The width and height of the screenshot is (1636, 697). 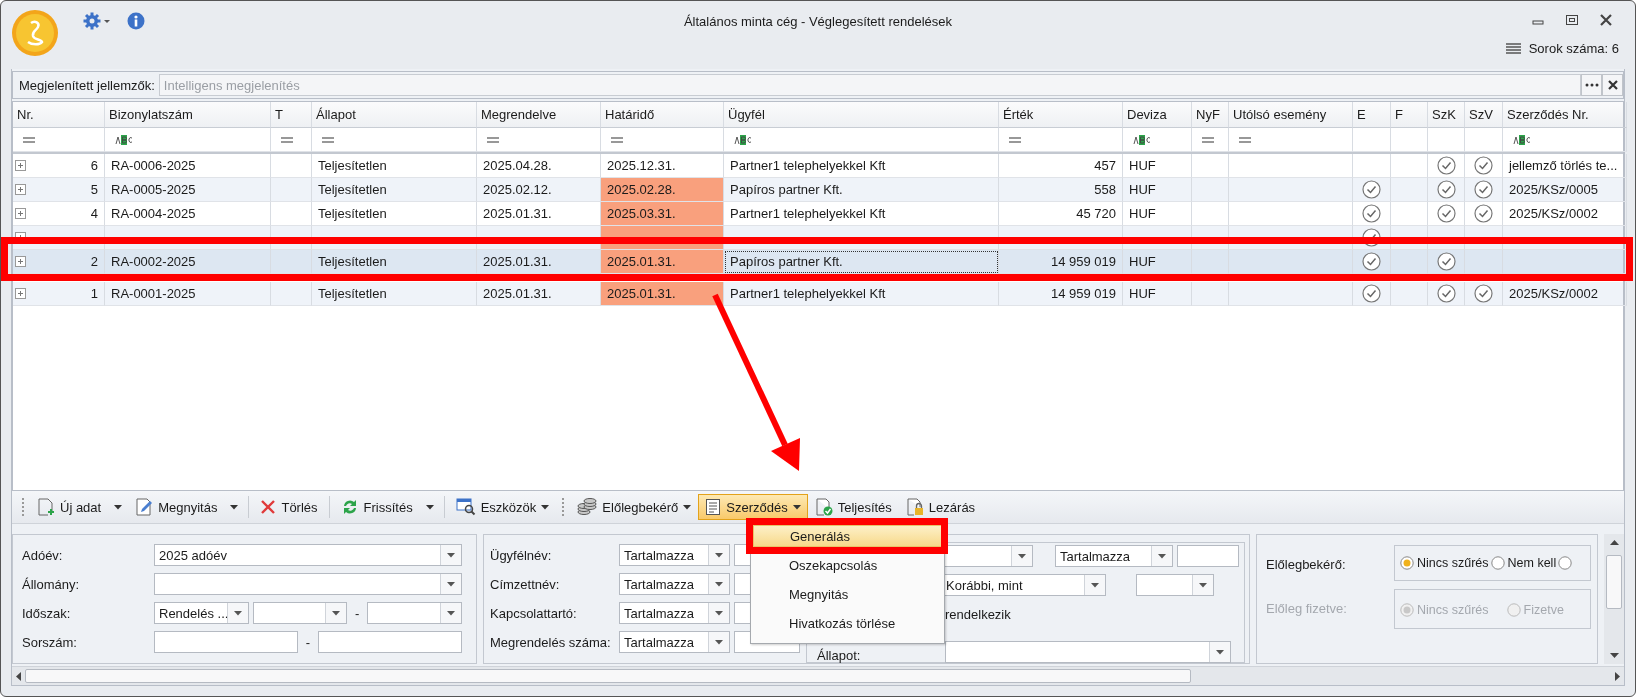 I want to click on toolbar-button: Előlegbekérő, so click(x=634, y=507).